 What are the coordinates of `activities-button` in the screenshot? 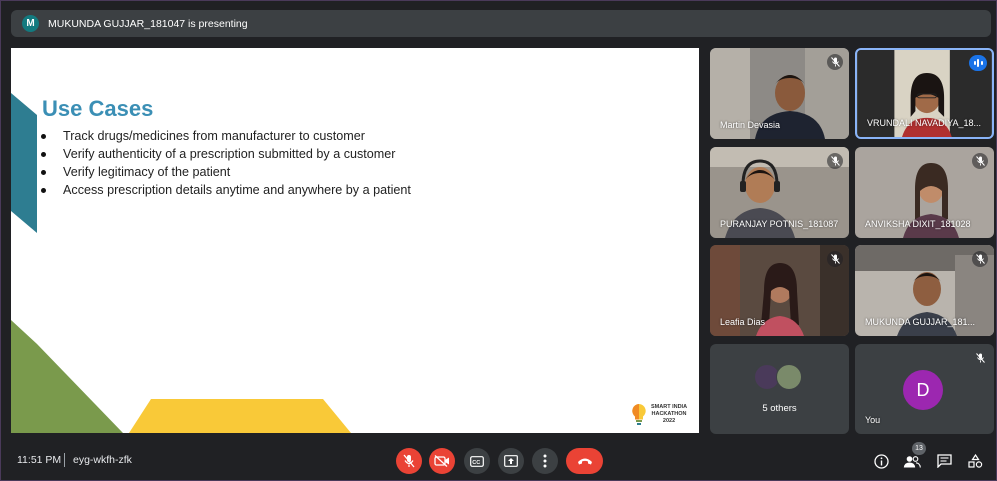 It's located at (975, 461).